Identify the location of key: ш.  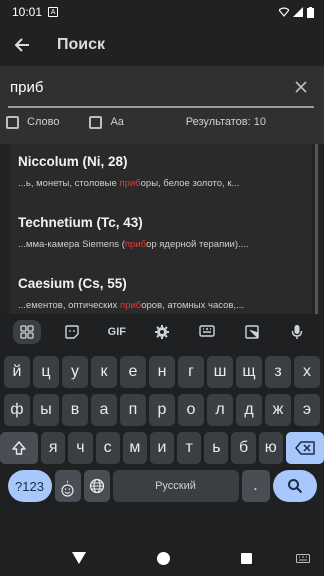
(220, 372).